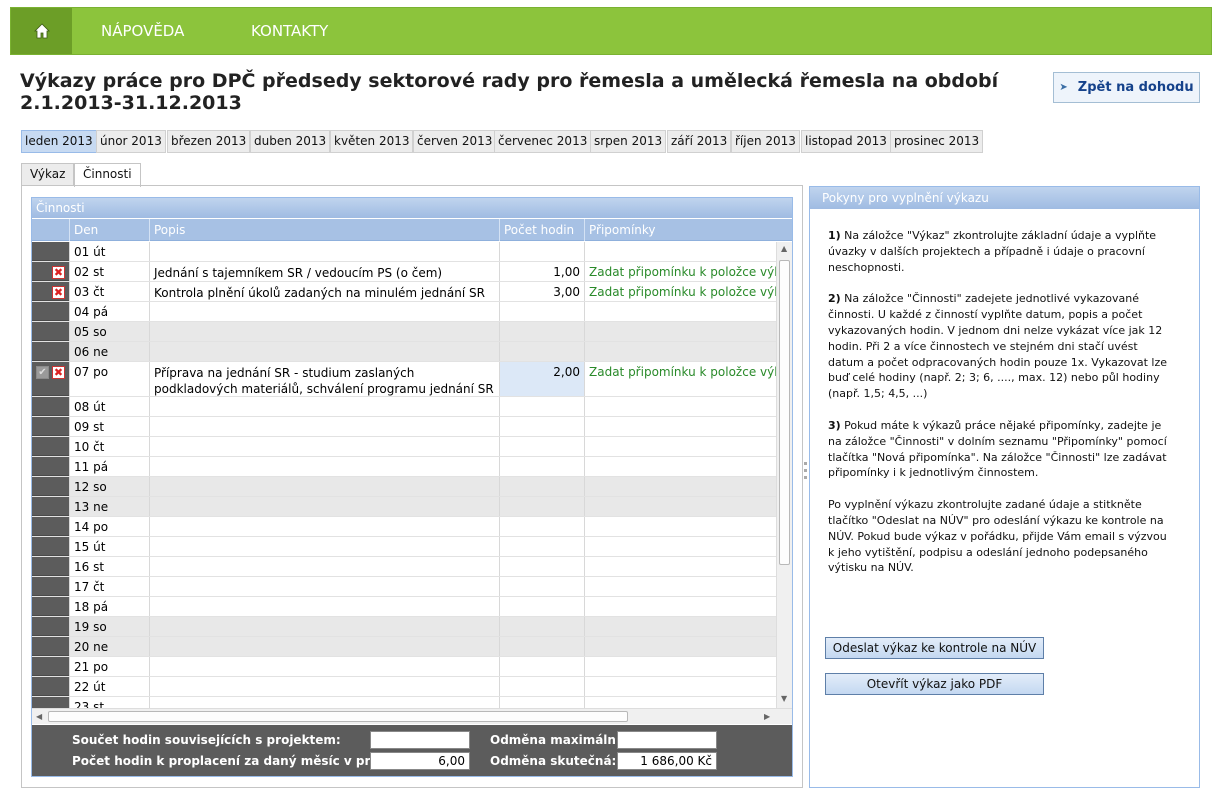 Image resolution: width=1214 pixels, height=793 pixels. I want to click on month-tab-duben: duben 2013, so click(290, 141).